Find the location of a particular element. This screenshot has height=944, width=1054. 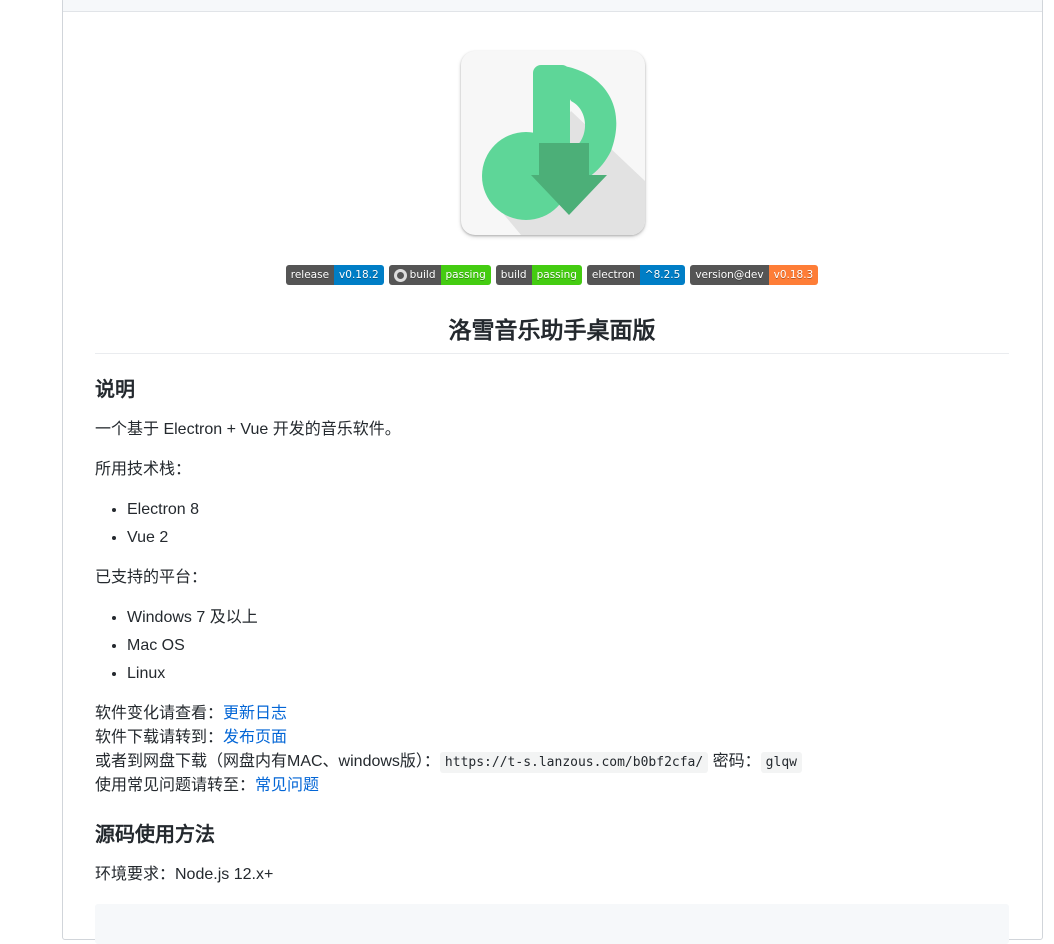

badge-label: release is located at coordinates (310, 275).